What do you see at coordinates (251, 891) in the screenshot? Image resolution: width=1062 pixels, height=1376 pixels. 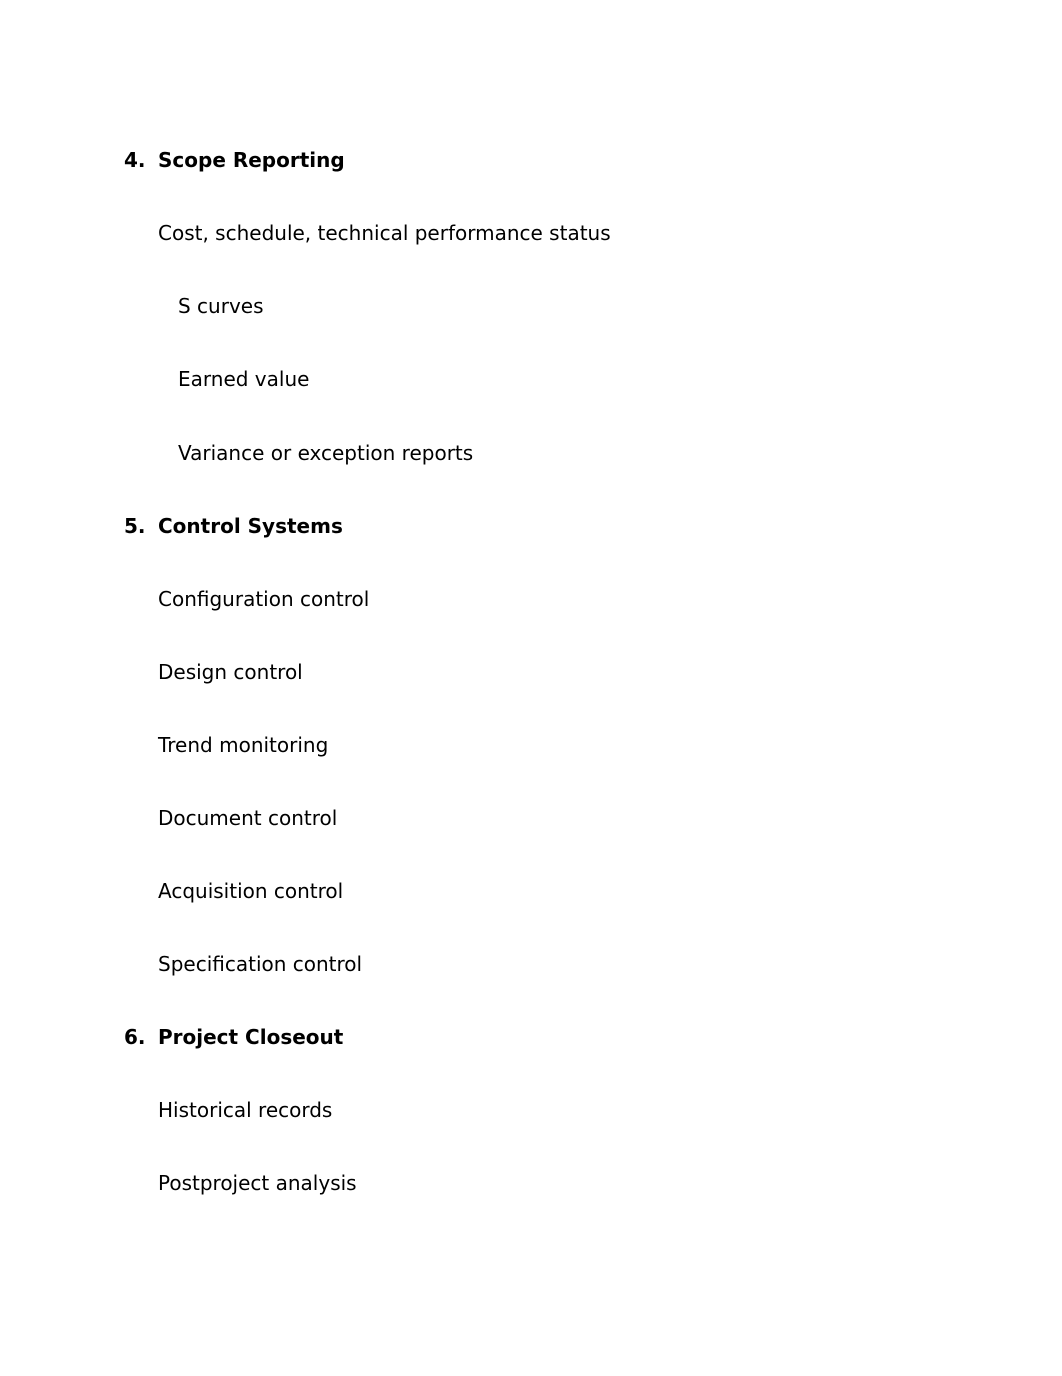 I see `list-item: Acquisition control` at bounding box center [251, 891].